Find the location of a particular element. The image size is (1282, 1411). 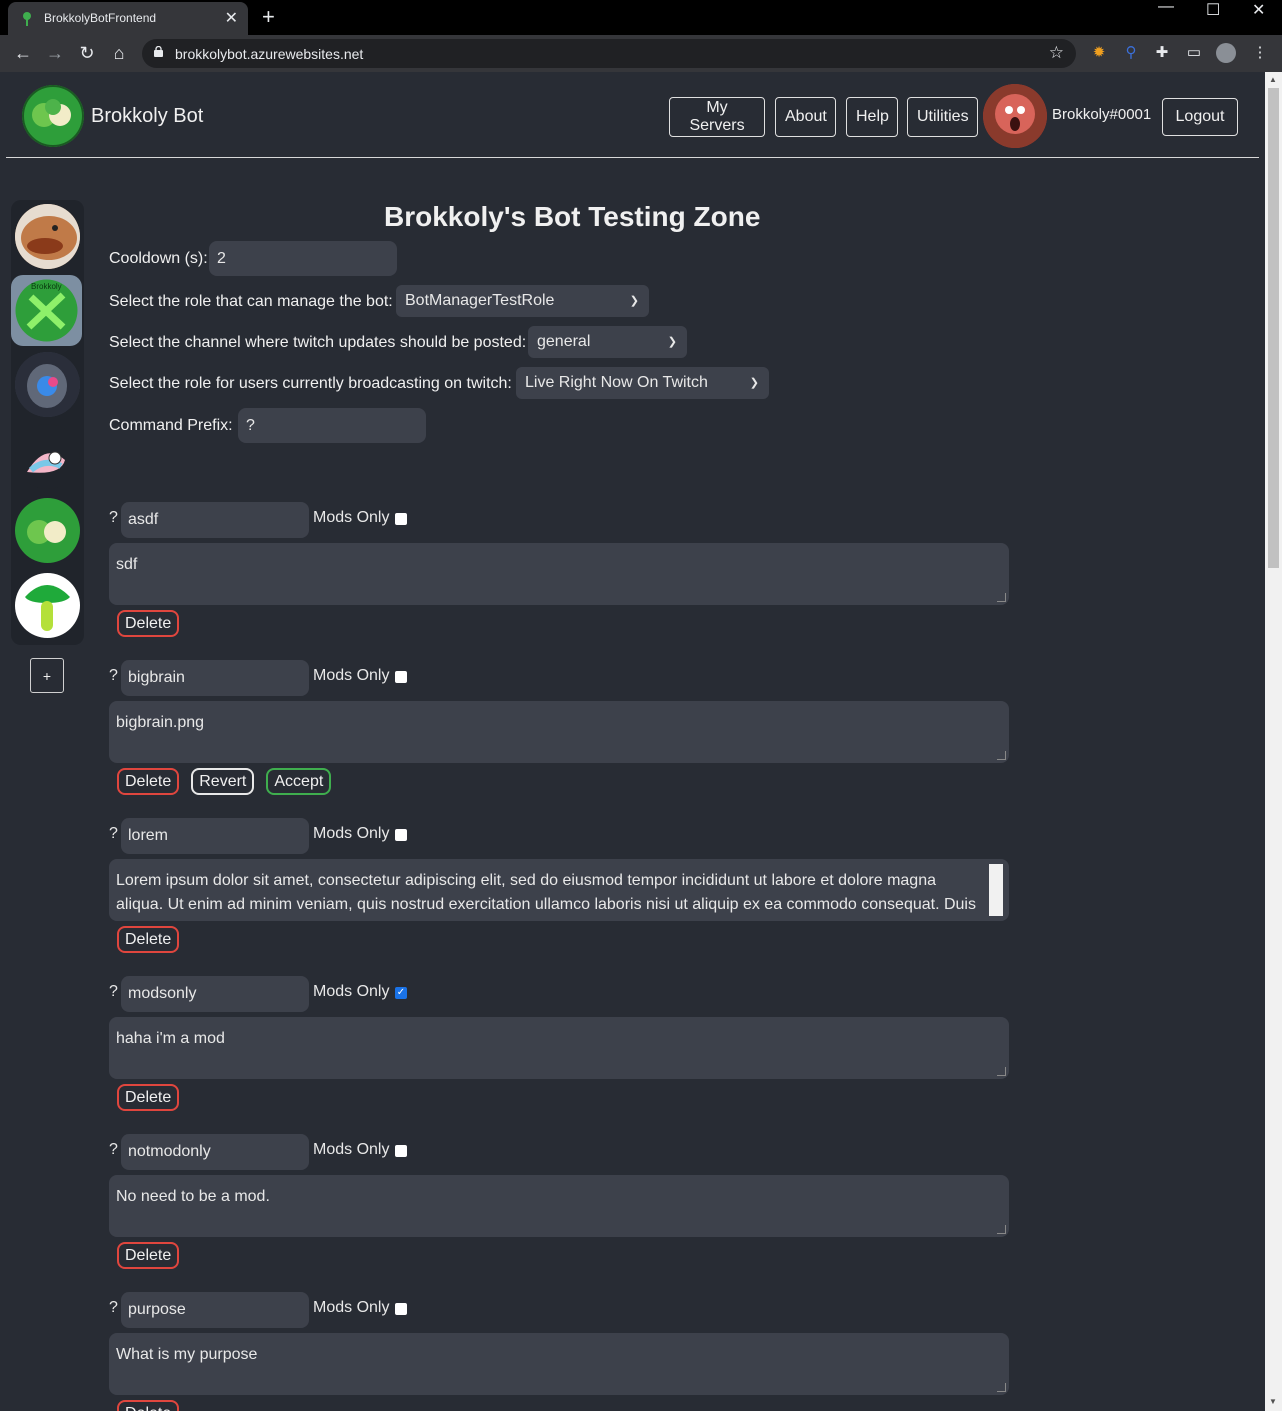

extension-sun-icon: ✹ is located at coordinates (1099, 53).